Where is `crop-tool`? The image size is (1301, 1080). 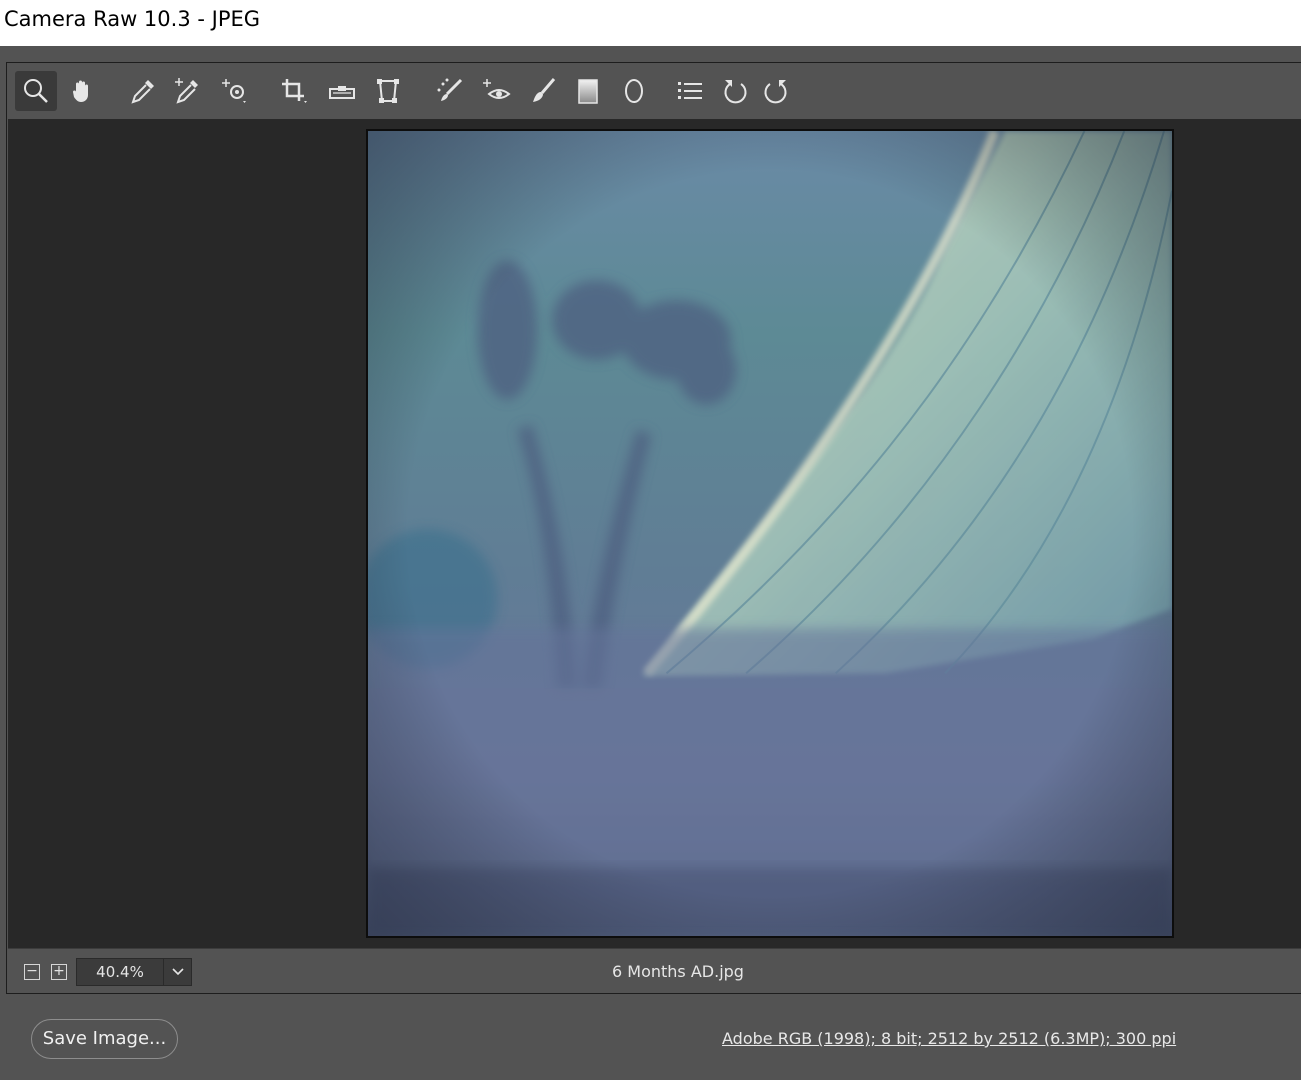 crop-tool is located at coordinates (294, 91).